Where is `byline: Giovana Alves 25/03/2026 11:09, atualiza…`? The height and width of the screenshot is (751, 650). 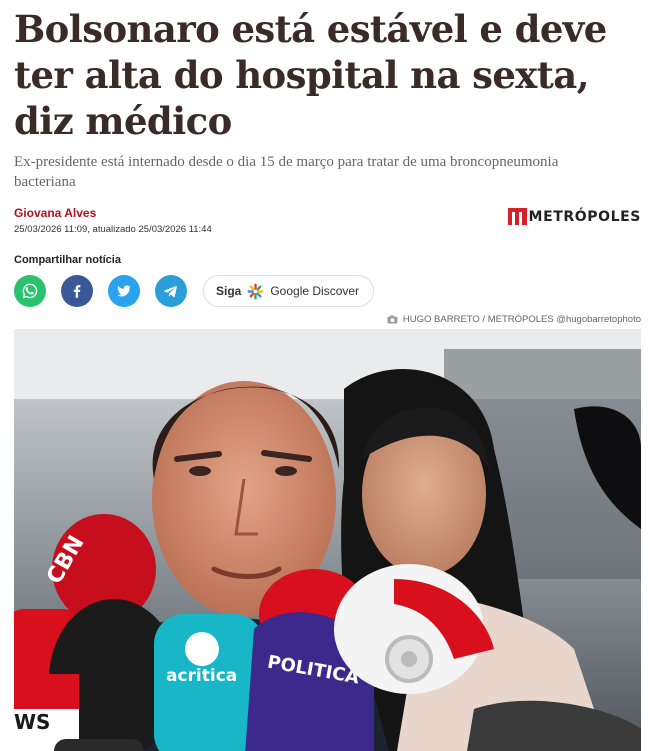 byline: Giovana Alves 25/03/2026 11:09, atualiza… is located at coordinates (327, 223).